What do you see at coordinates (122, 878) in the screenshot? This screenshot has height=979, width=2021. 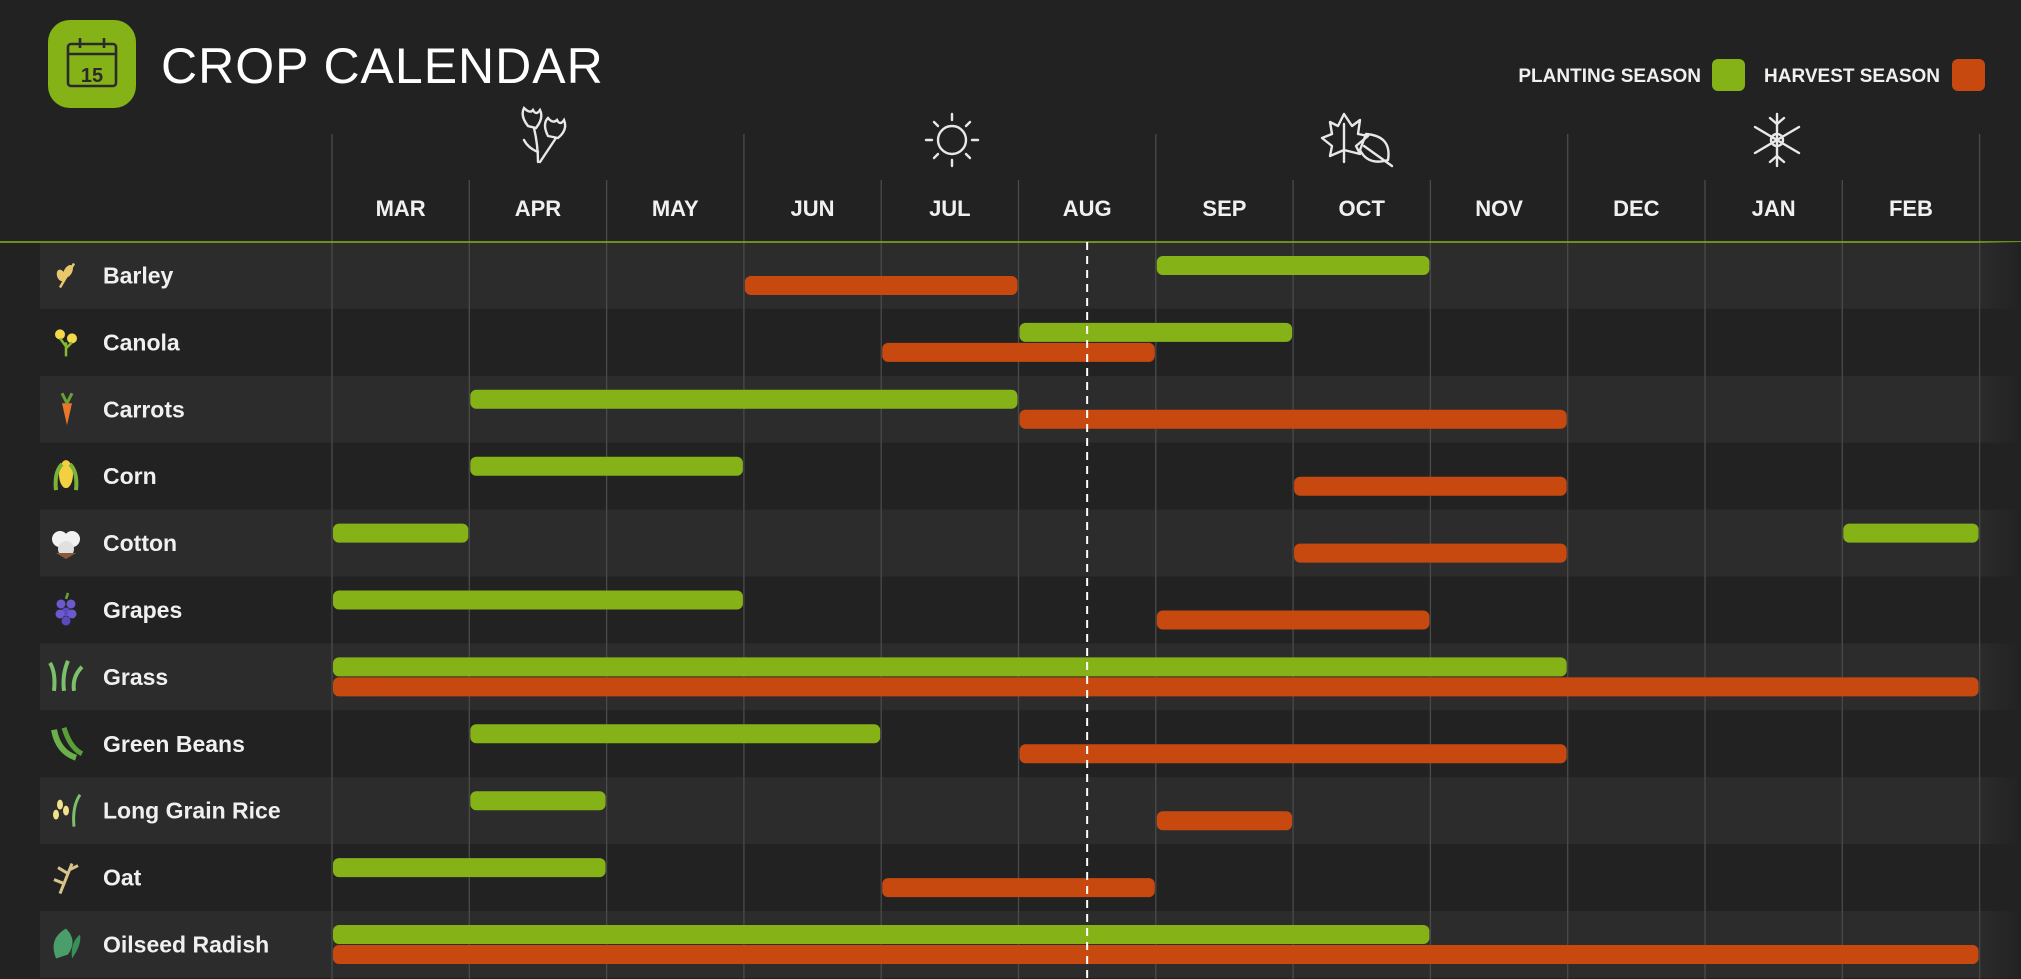 I see `crop-label: Oat` at bounding box center [122, 878].